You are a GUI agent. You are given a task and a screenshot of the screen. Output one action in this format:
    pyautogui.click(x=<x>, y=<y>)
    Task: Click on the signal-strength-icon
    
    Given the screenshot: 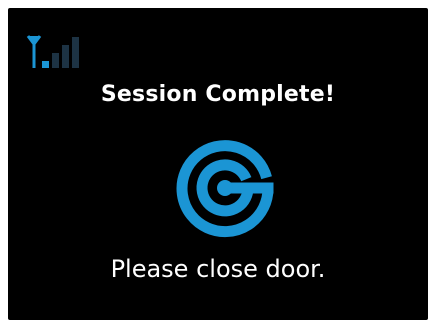 What is the action you would take?
    pyautogui.click(x=52, y=51)
    